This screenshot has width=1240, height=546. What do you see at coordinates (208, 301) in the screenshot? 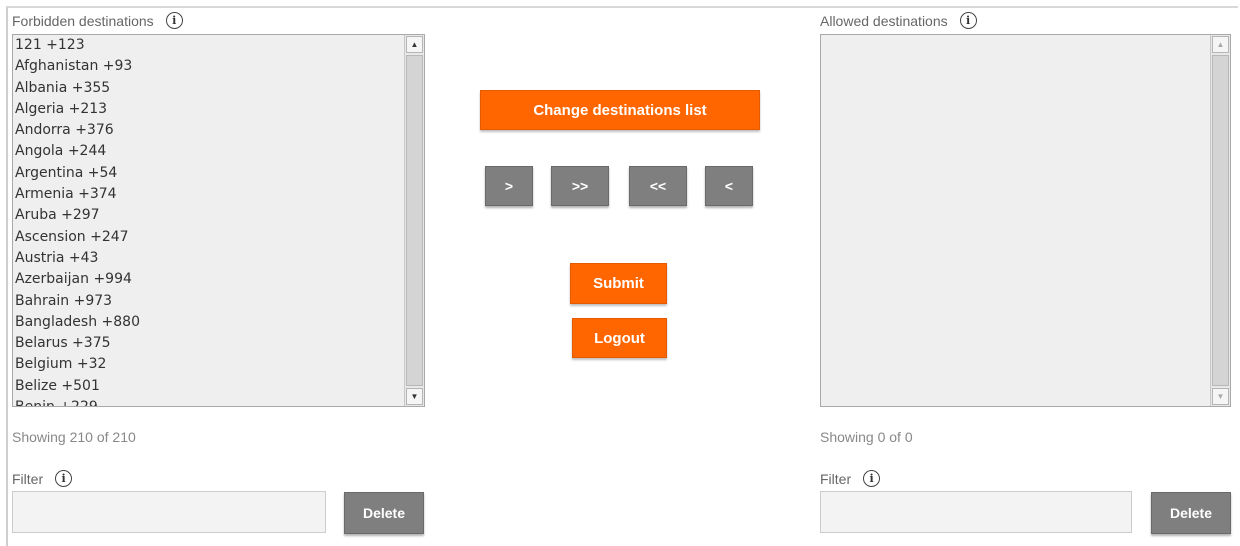
I see `list-item: Bahrain +973` at bounding box center [208, 301].